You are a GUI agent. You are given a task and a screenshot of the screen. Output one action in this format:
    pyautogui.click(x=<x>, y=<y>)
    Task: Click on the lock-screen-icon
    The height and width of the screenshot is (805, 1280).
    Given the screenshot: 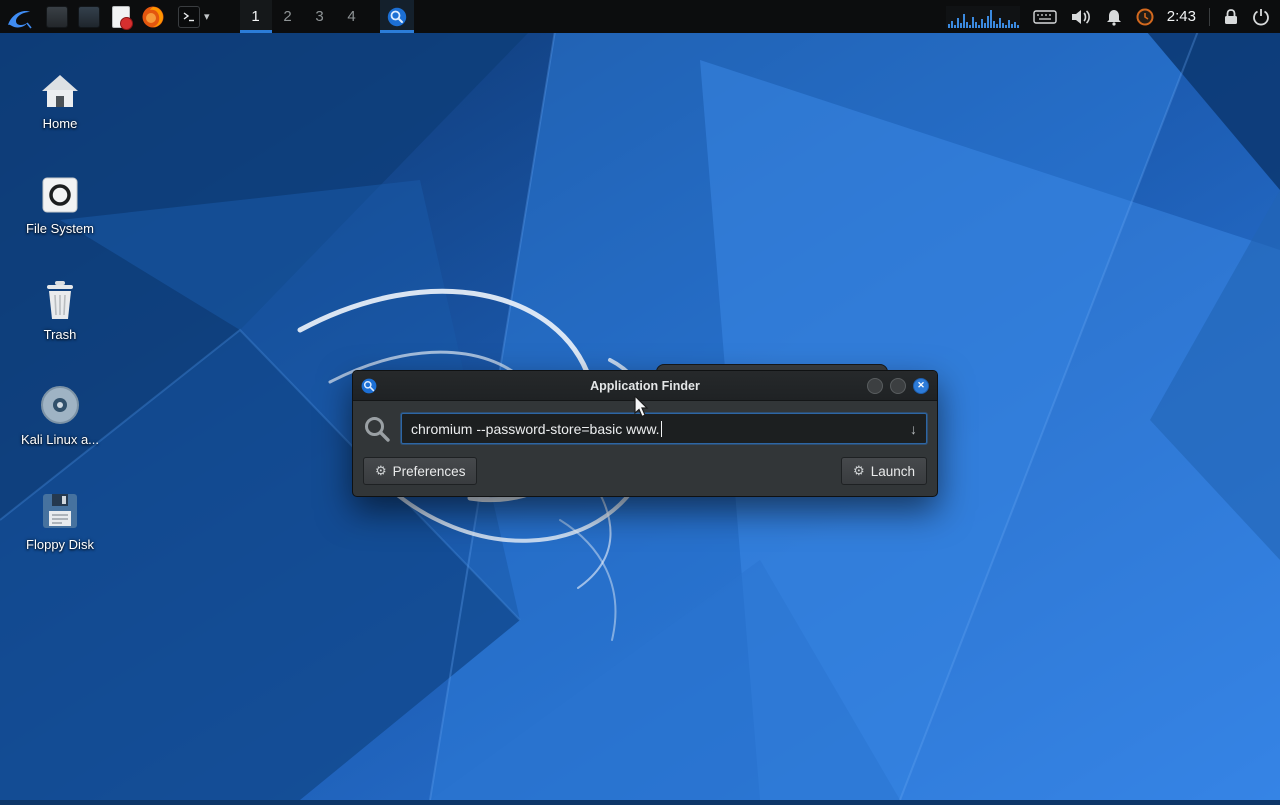 What is the action you would take?
    pyautogui.click(x=1231, y=17)
    